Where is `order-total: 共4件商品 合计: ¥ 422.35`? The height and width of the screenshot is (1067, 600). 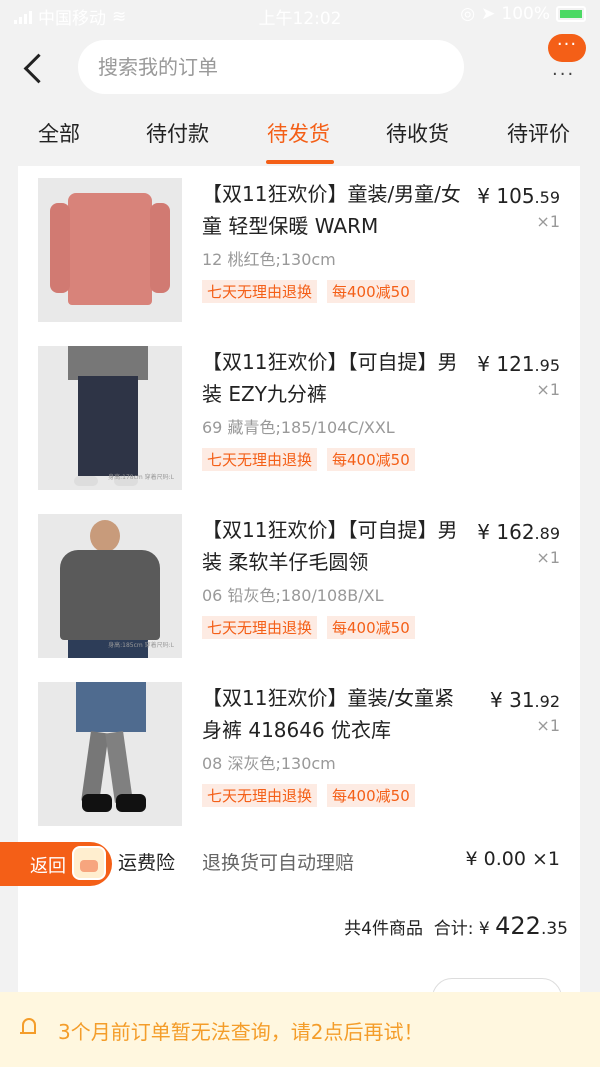
order-total: 共4件商品 合计: ¥ 422.35 is located at coordinates (456, 926).